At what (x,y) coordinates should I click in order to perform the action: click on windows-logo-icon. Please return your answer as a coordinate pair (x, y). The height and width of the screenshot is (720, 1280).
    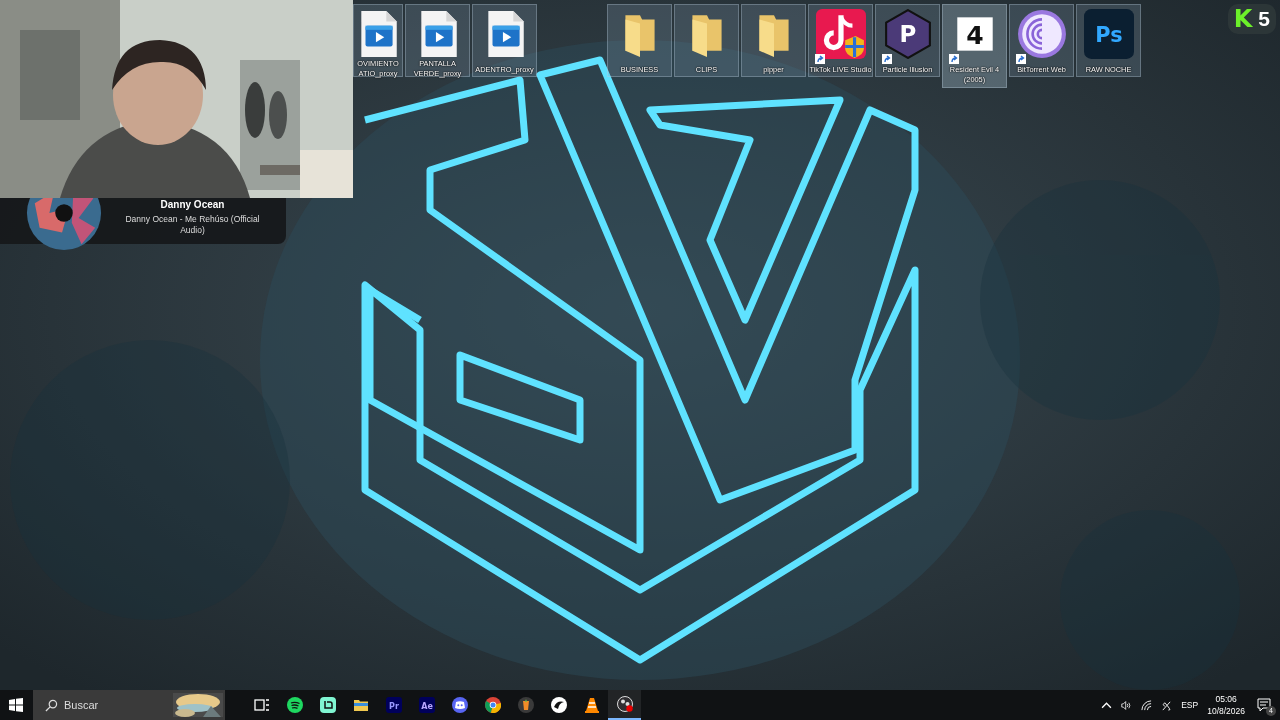
    Looking at the image, I should click on (16, 705).